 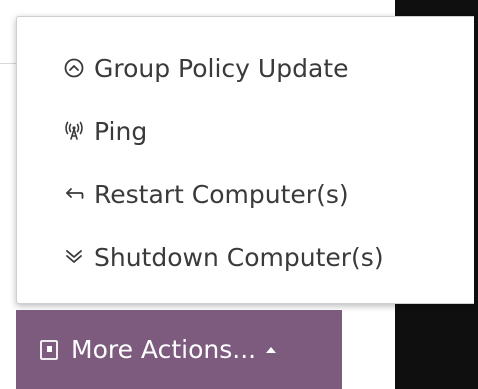 I want to click on menu-item-group-policy-update: Group Policy Update, so click(x=205, y=68).